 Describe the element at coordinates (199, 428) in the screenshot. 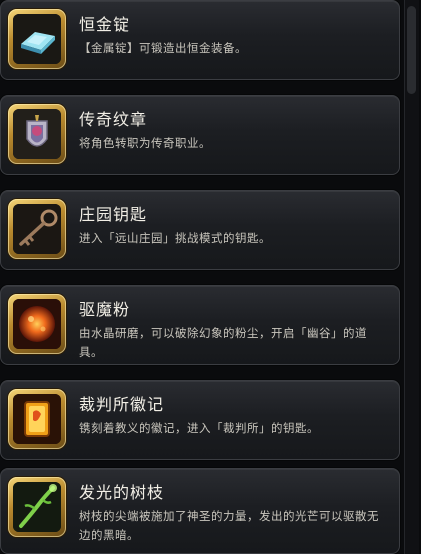

I see `item-description: 镌刻着教义的徽记，进入「裁判所」的钥匙。` at that location.